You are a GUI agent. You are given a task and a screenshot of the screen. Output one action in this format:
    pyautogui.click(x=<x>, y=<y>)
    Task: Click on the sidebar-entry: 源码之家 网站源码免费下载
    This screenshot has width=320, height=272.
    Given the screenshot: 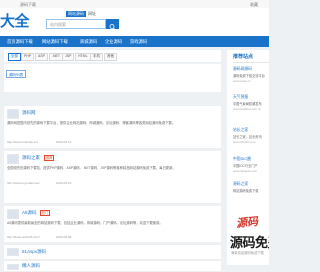 What is the action you would take?
    pyautogui.click(x=246, y=187)
    